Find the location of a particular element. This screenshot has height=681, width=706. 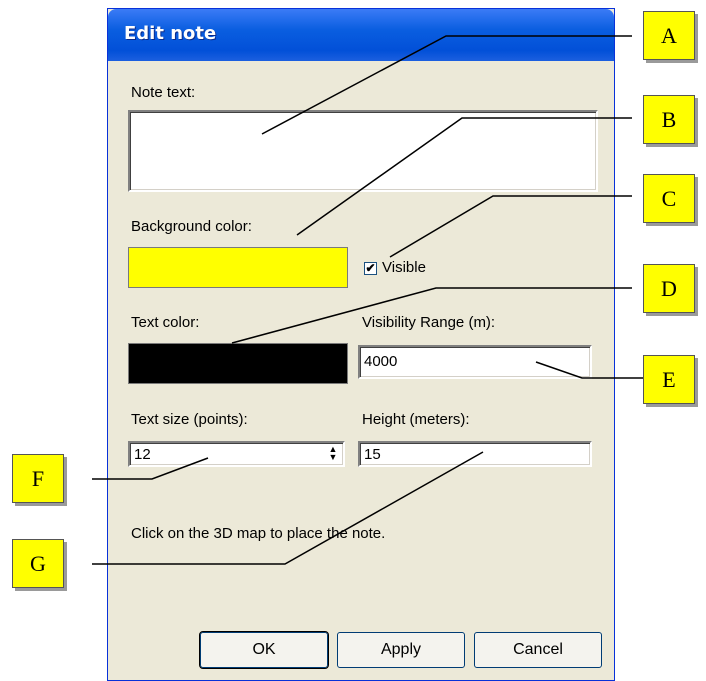

leader-line-e is located at coordinates (592, 370).